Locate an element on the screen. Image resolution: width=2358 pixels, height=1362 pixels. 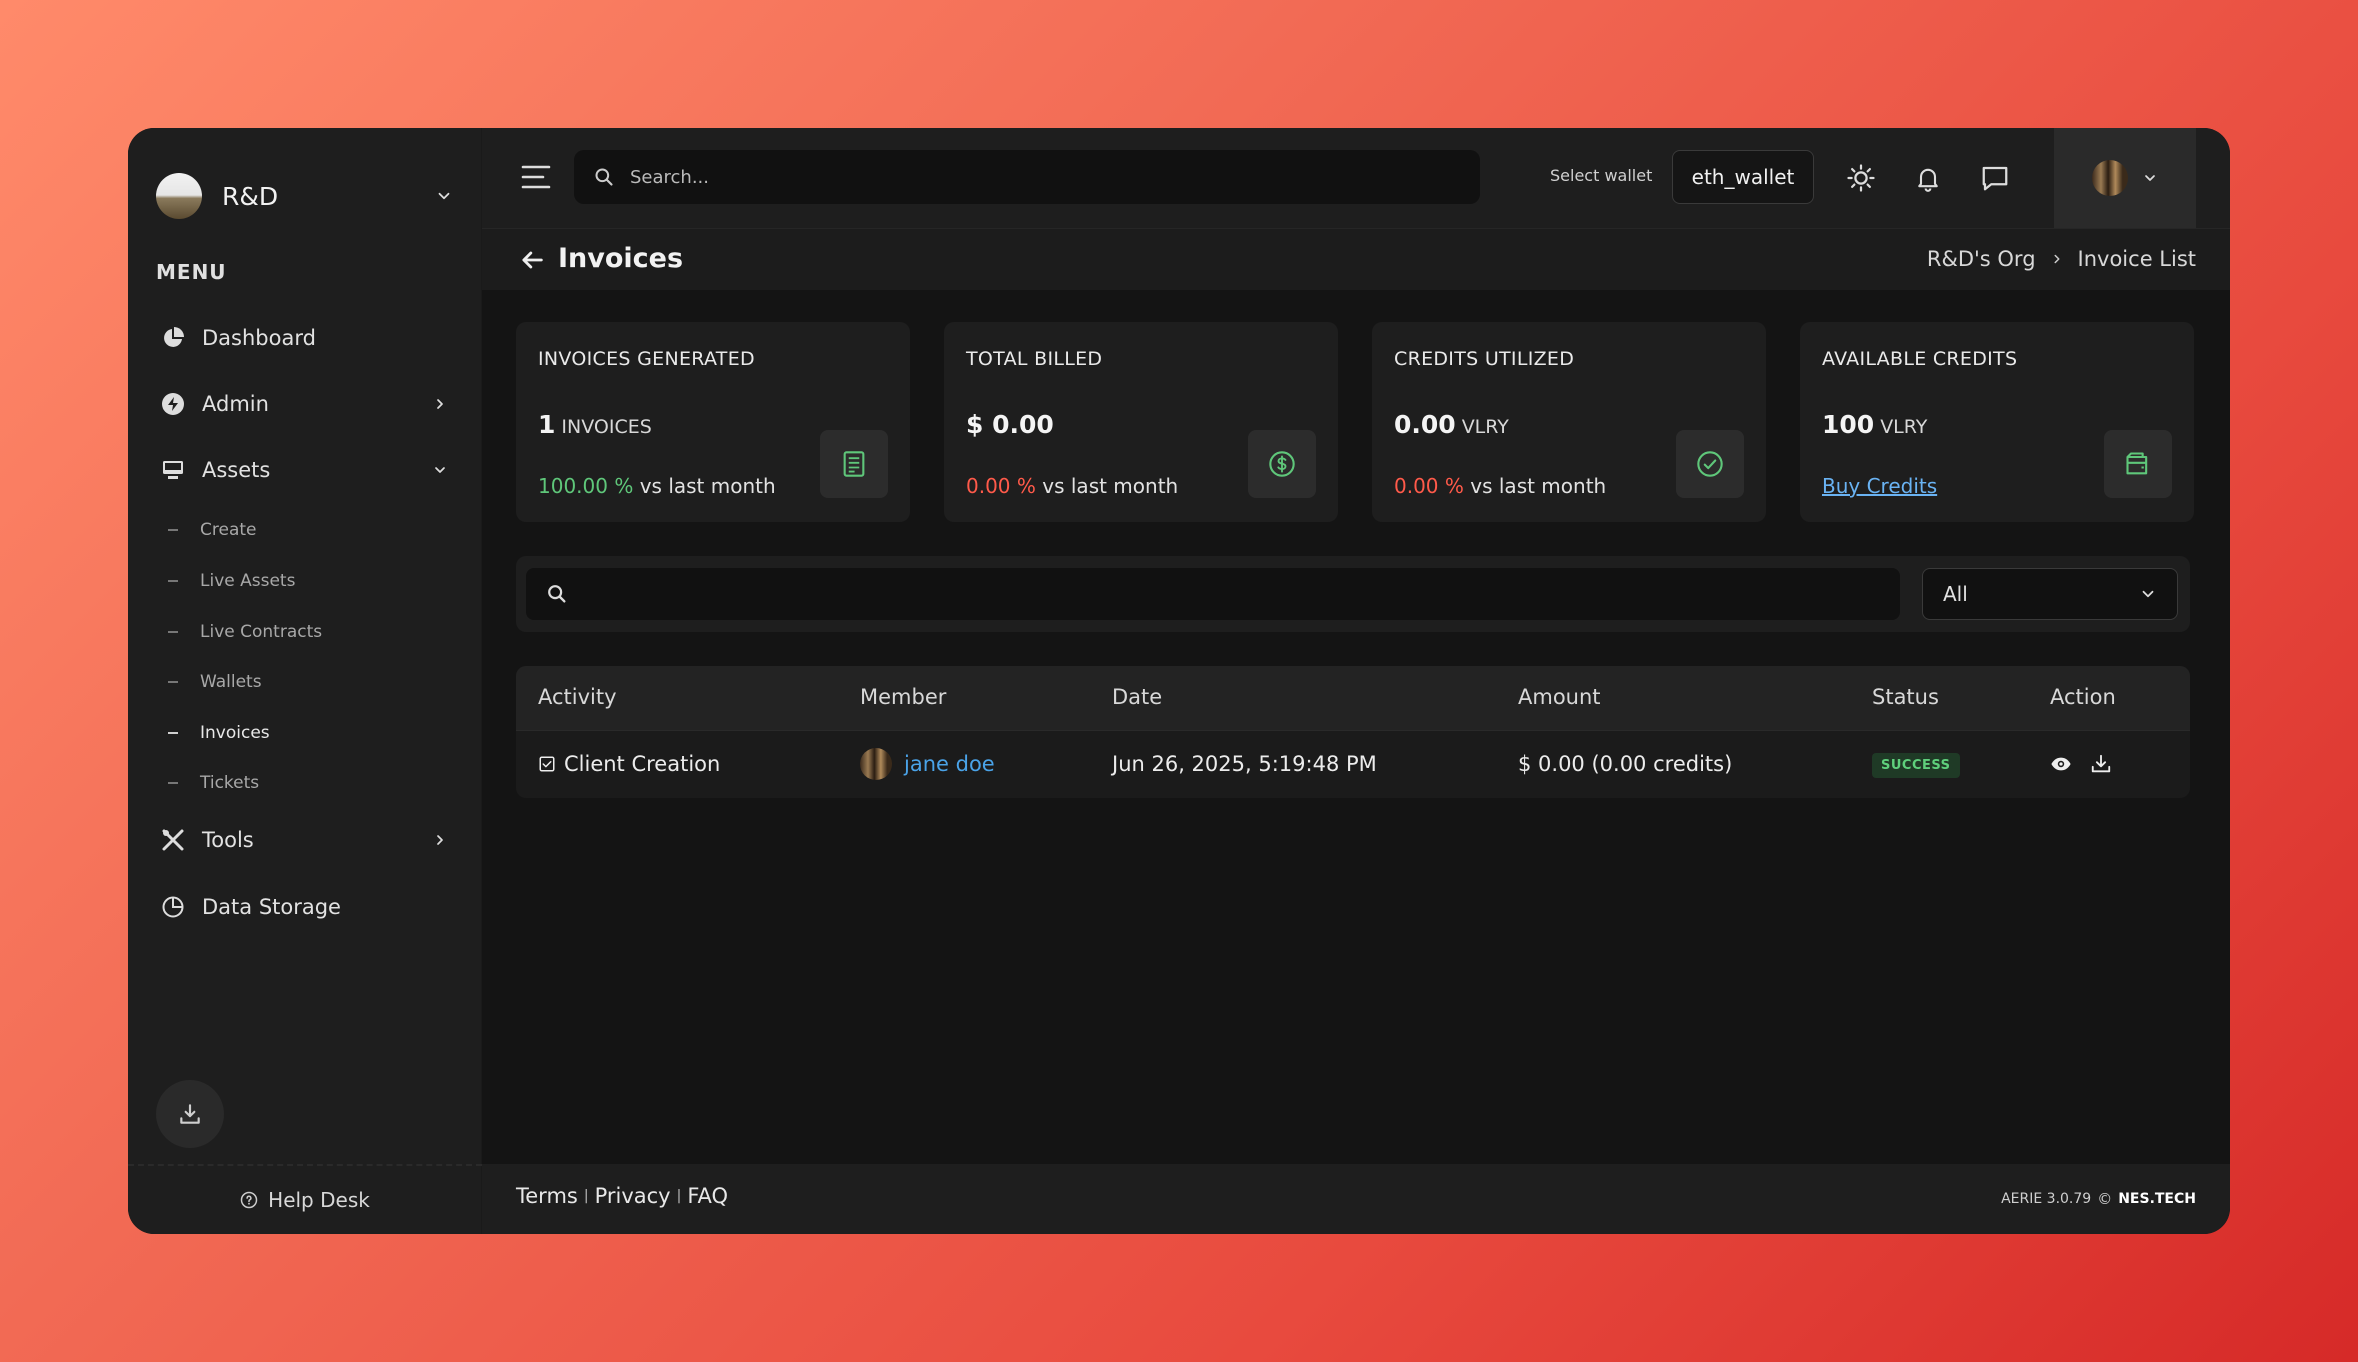
footer-copyright: AERIE 3.0.79 © NES.TECH is located at coordinates (2098, 1199).